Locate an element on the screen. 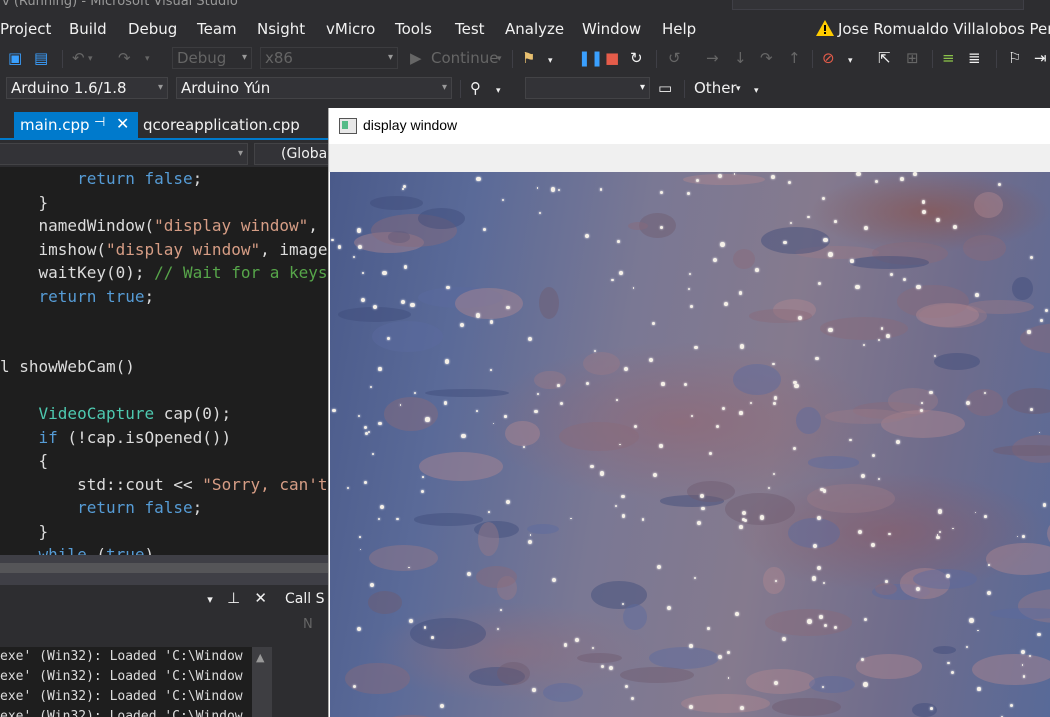  menu-project: Project is located at coordinates (25, 29).